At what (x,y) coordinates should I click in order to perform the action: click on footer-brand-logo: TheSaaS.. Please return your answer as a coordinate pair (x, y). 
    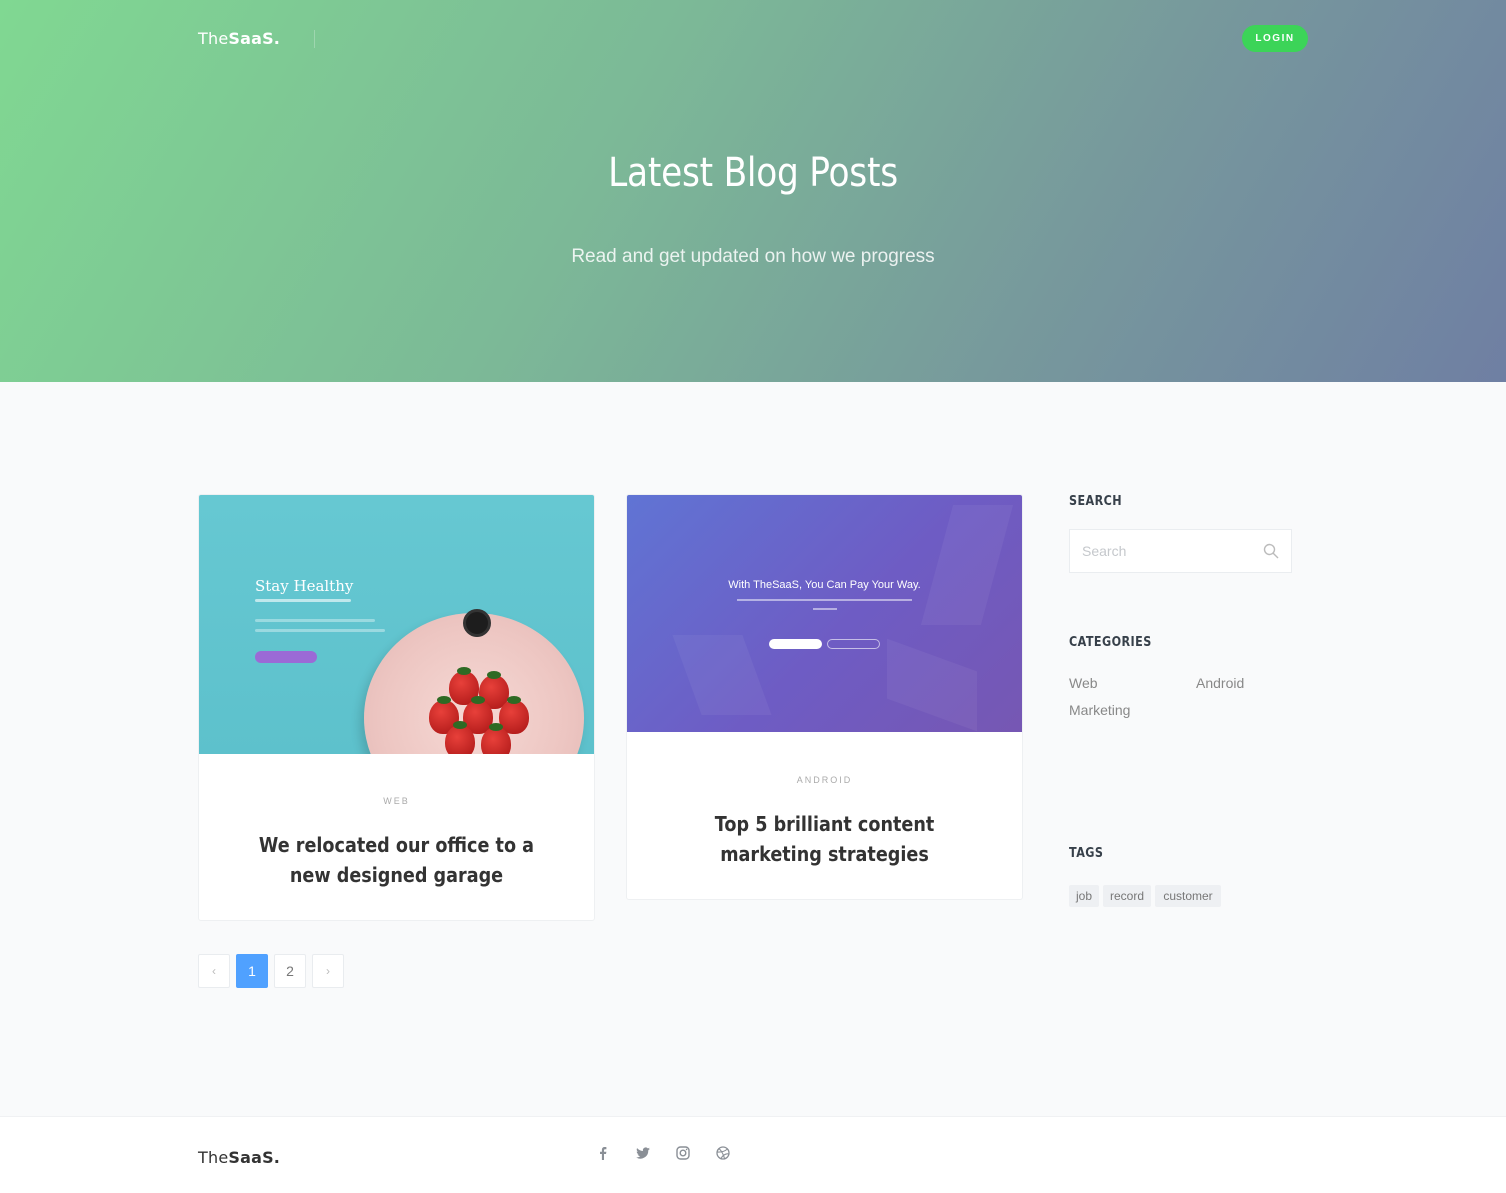
    Looking at the image, I should click on (239, 1157).